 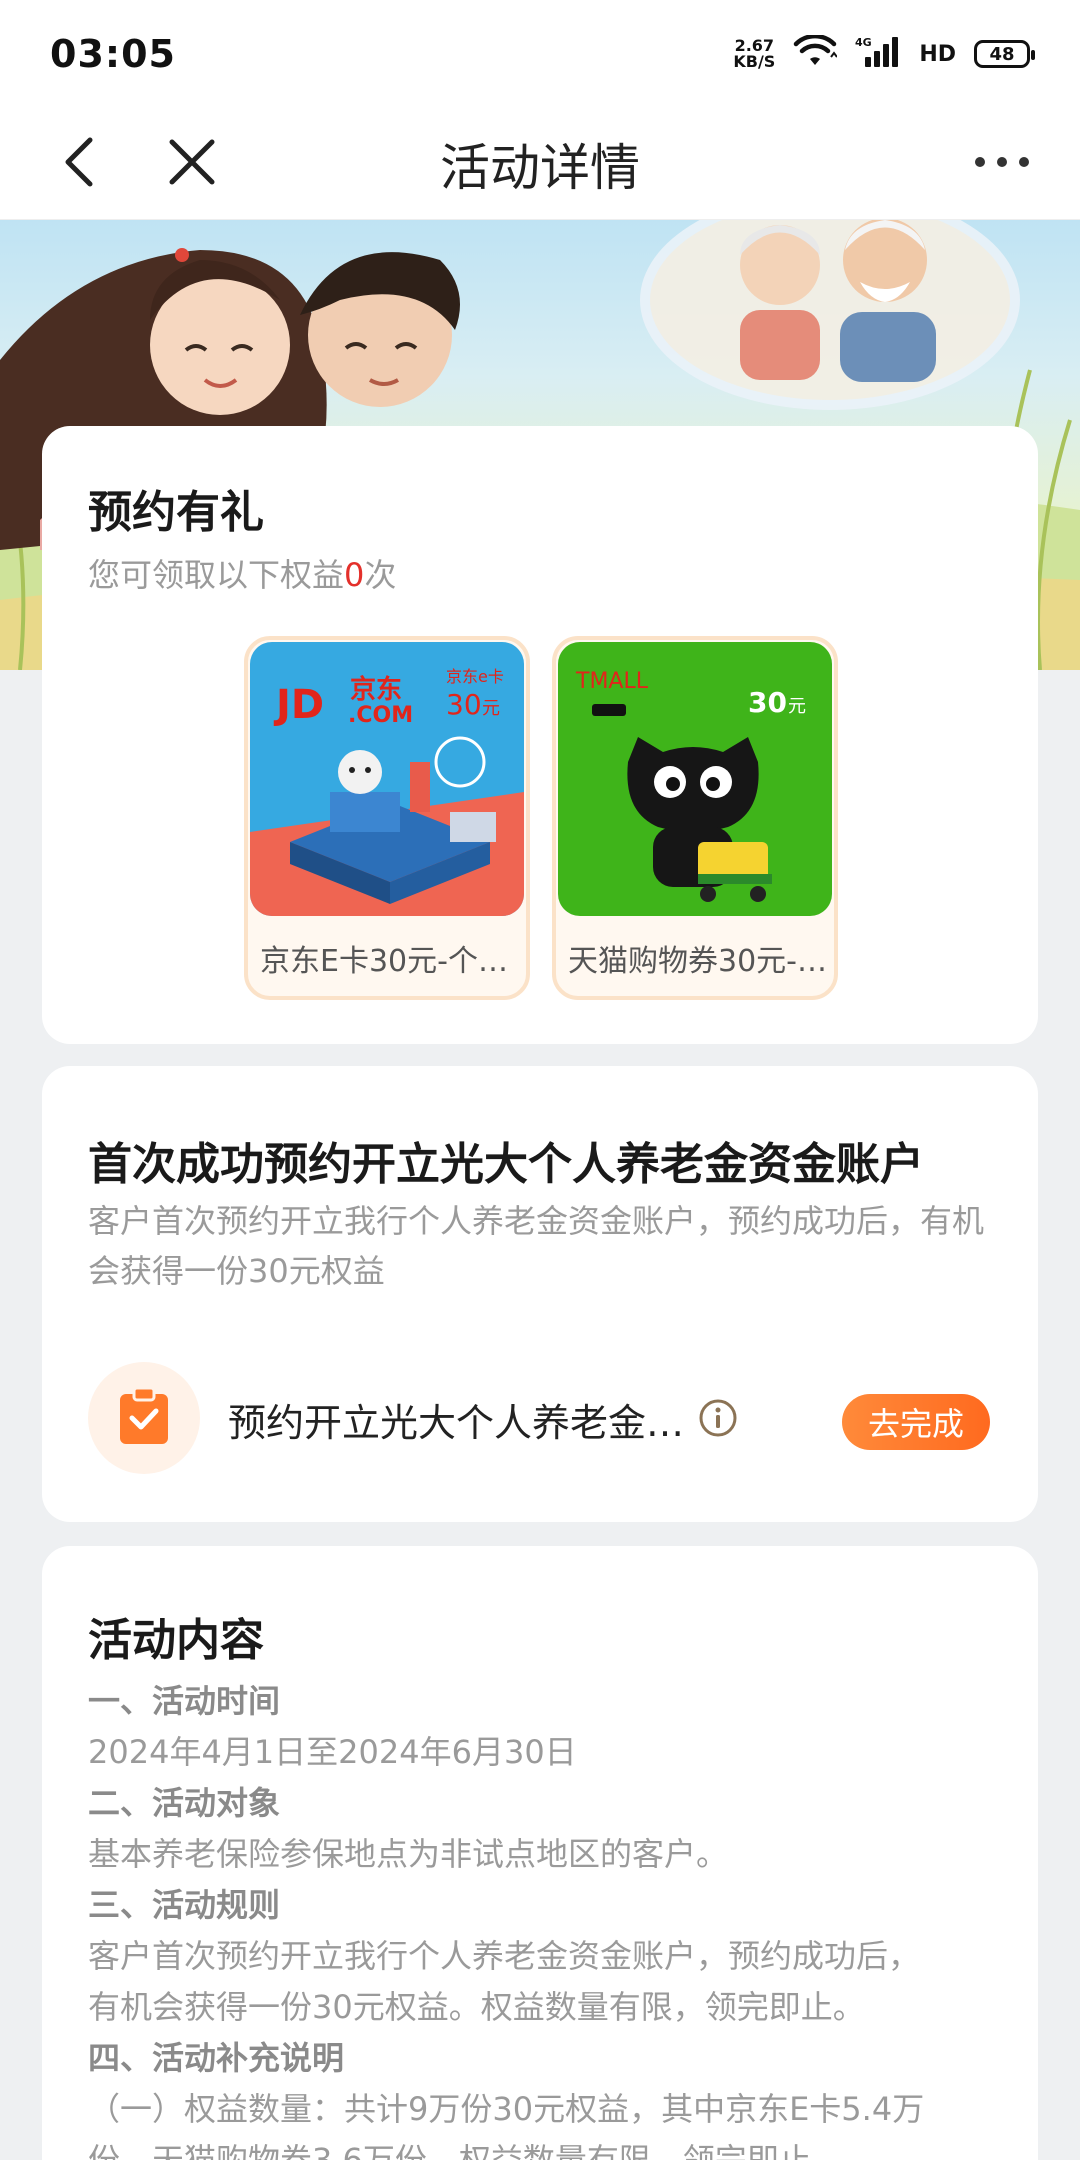 I want to click on reward-item-tmall: TMALL 30 元 天猫购物券30元-个人养老金, so click(x=695, y=818).